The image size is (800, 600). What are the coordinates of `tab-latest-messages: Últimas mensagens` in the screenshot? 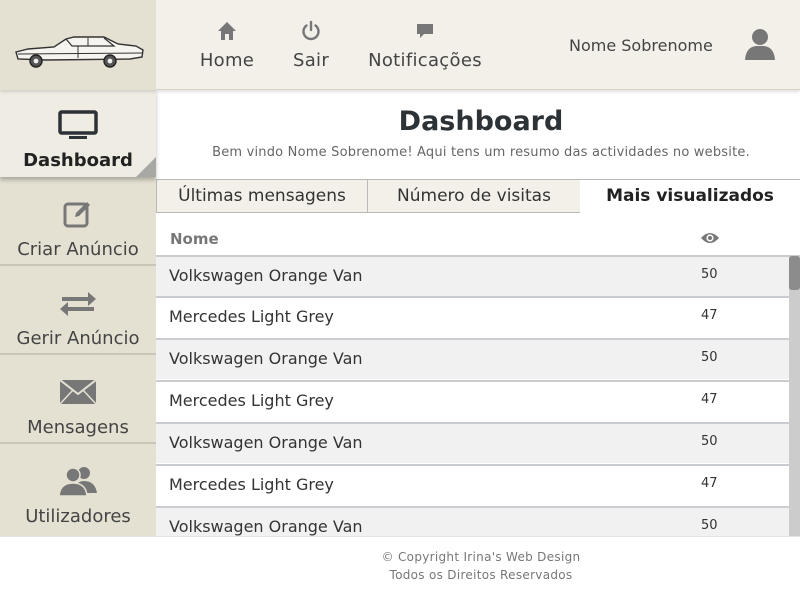 It's located at (262, 196).